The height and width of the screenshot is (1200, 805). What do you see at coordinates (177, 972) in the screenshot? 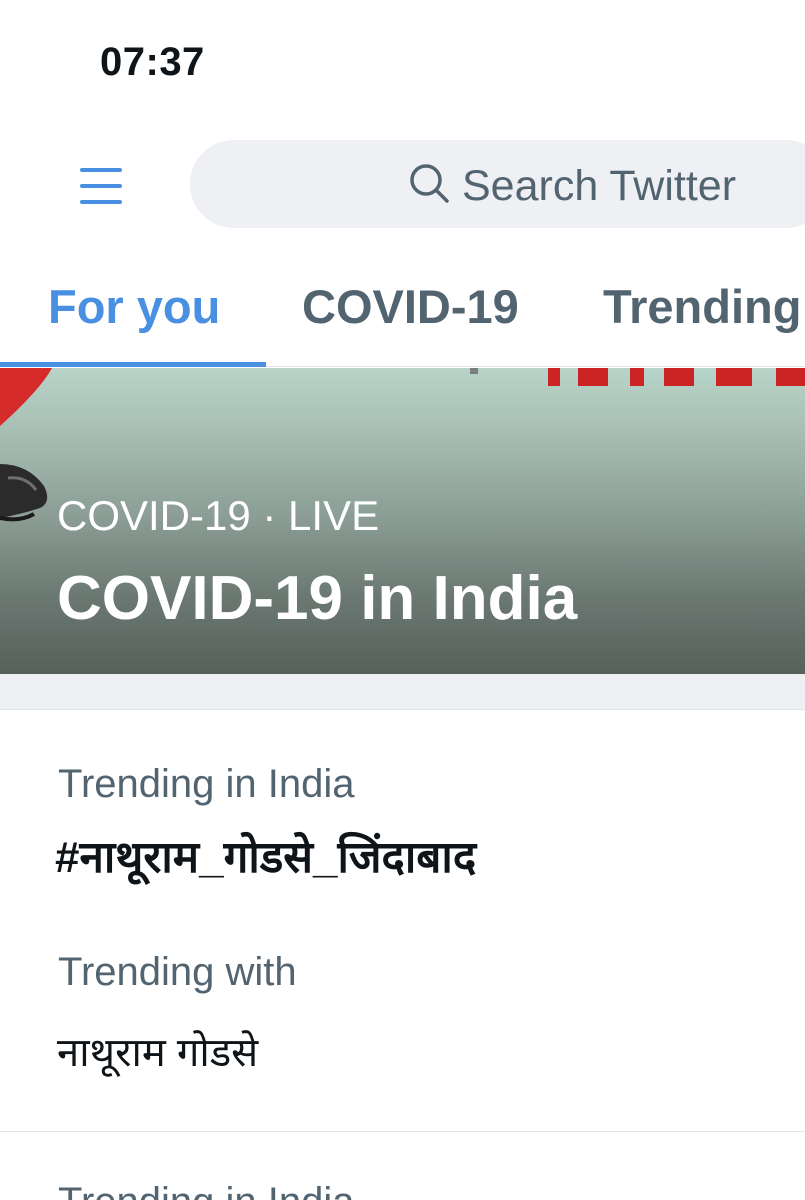
I see `trending-with-label: Trending with` at bounding box center [177, 972].